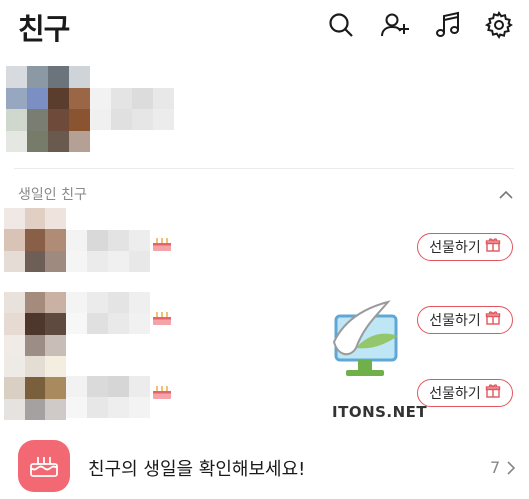  I want to click on section-divider, so click(264, 168).